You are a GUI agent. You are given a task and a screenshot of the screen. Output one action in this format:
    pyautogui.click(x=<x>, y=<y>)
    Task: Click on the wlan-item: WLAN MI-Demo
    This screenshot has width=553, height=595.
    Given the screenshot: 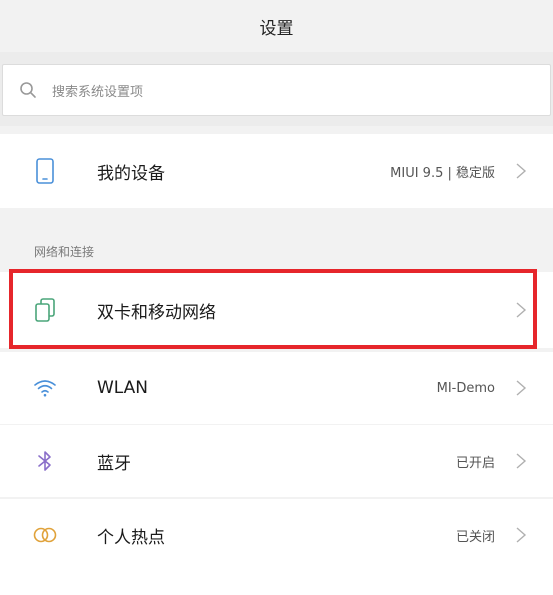 What is the action you would take?
    pyautogui.click(x=276, y=388)
    